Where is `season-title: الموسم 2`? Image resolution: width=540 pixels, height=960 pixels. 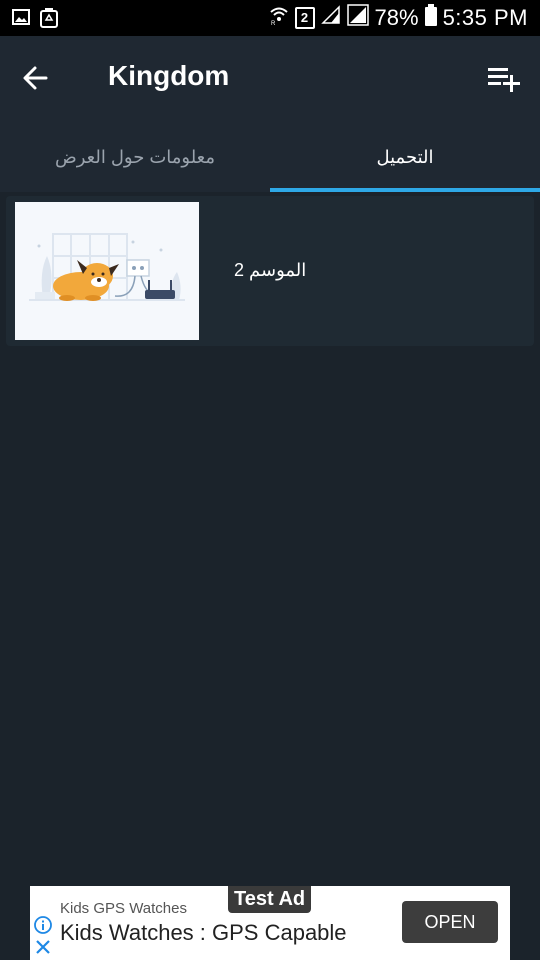 season-title: الموسم 2 is located at coordinates (270, 270).